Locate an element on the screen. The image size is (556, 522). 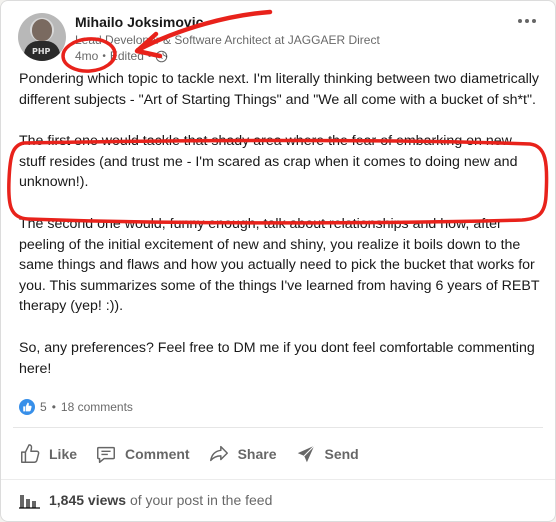
globe-icon is located at coordinates (162, 56).